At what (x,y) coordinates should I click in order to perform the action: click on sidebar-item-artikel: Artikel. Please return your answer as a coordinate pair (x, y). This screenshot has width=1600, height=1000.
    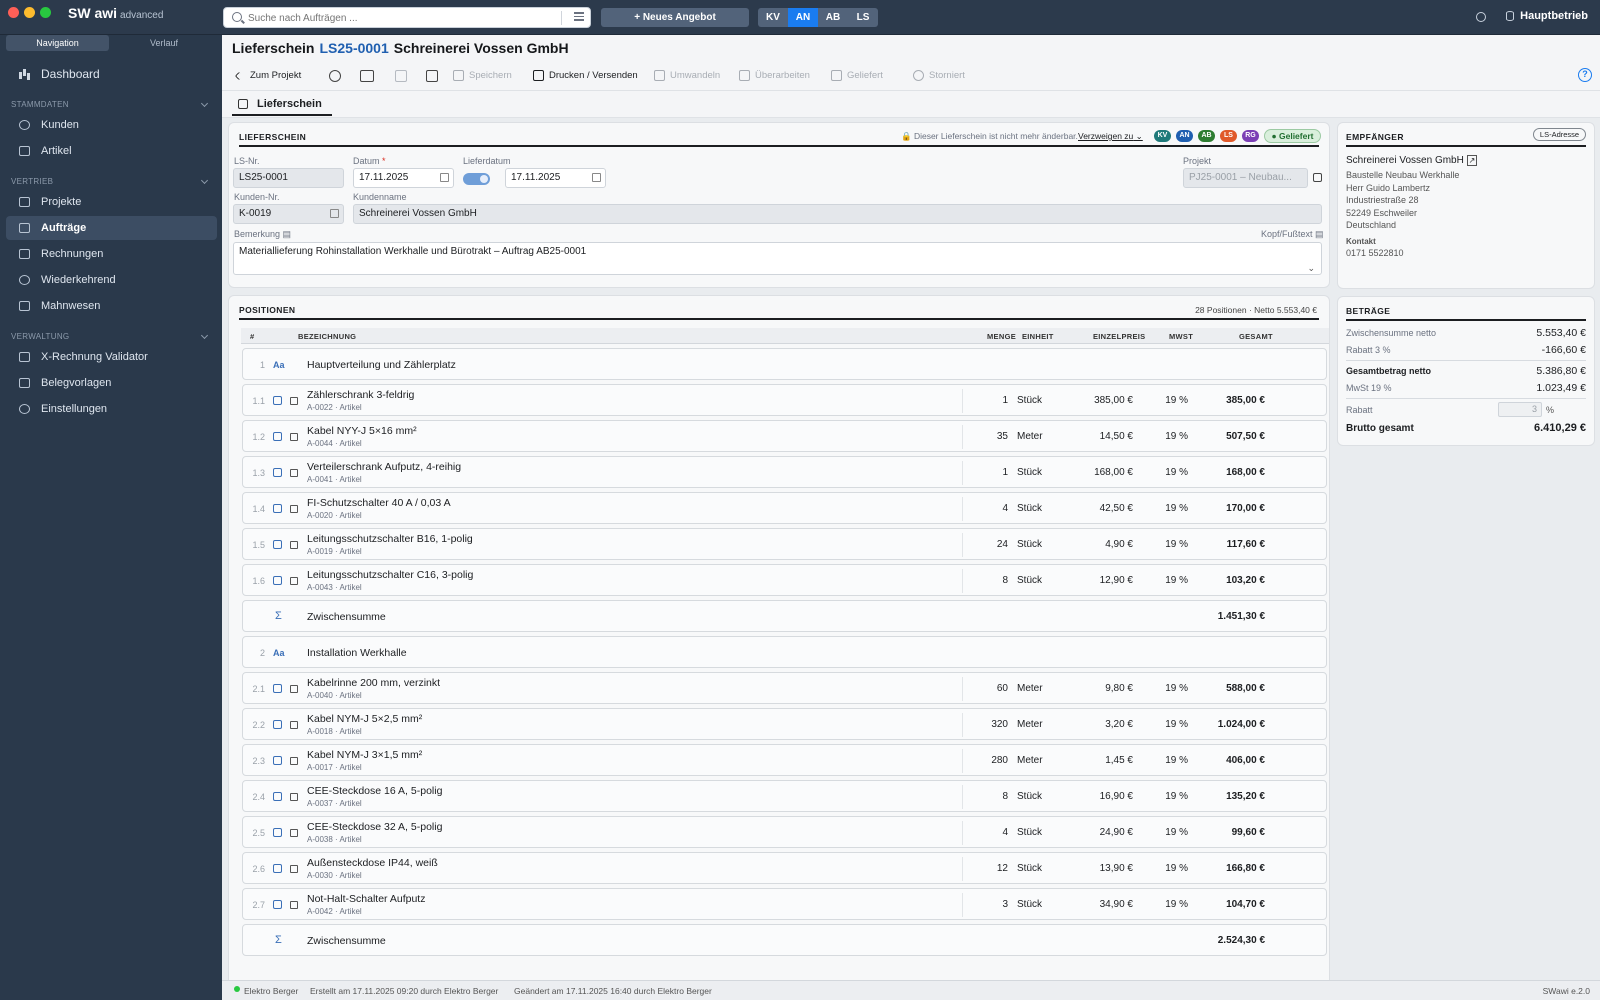
    Looking at the image, I should click on (111, 151).